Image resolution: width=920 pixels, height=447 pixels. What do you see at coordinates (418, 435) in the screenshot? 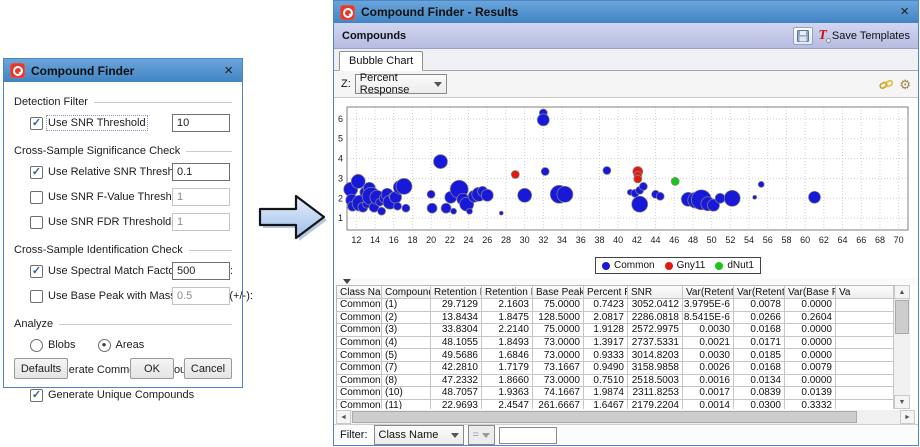
I see `filter-field-select: Class Name` at bounding box center [418, 435].